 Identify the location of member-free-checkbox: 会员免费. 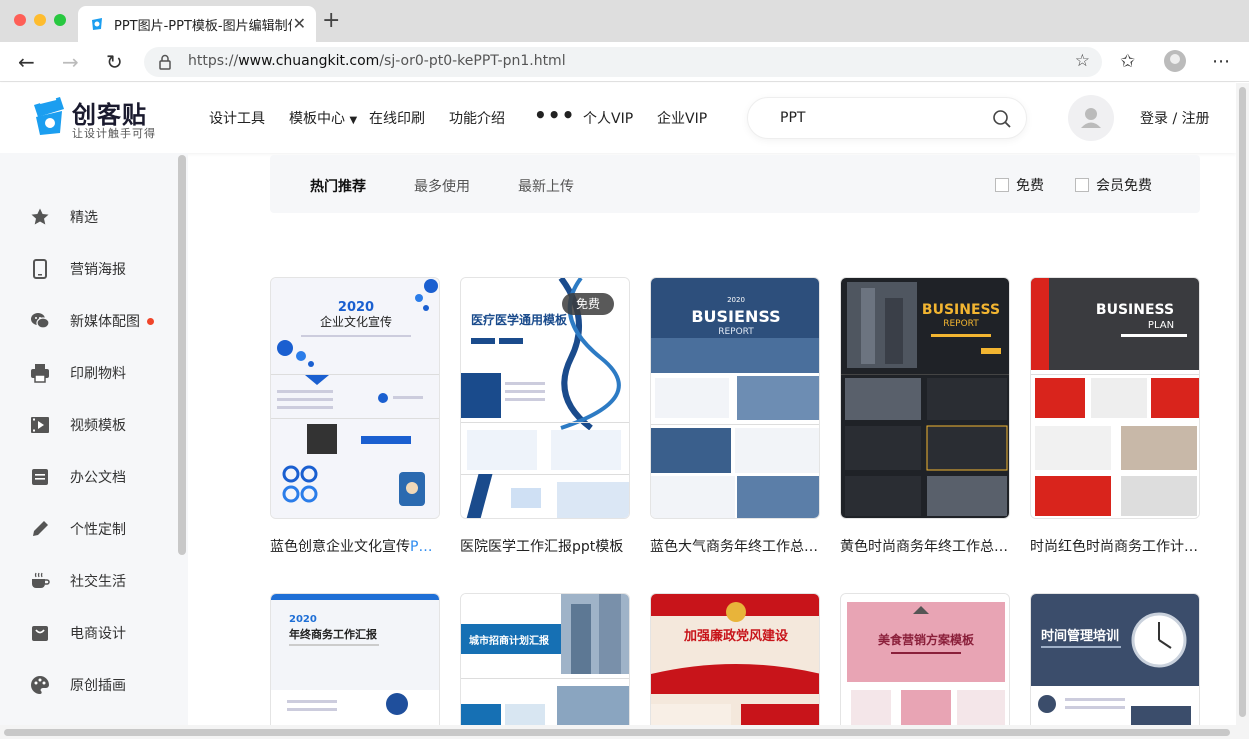
(1113, 185).